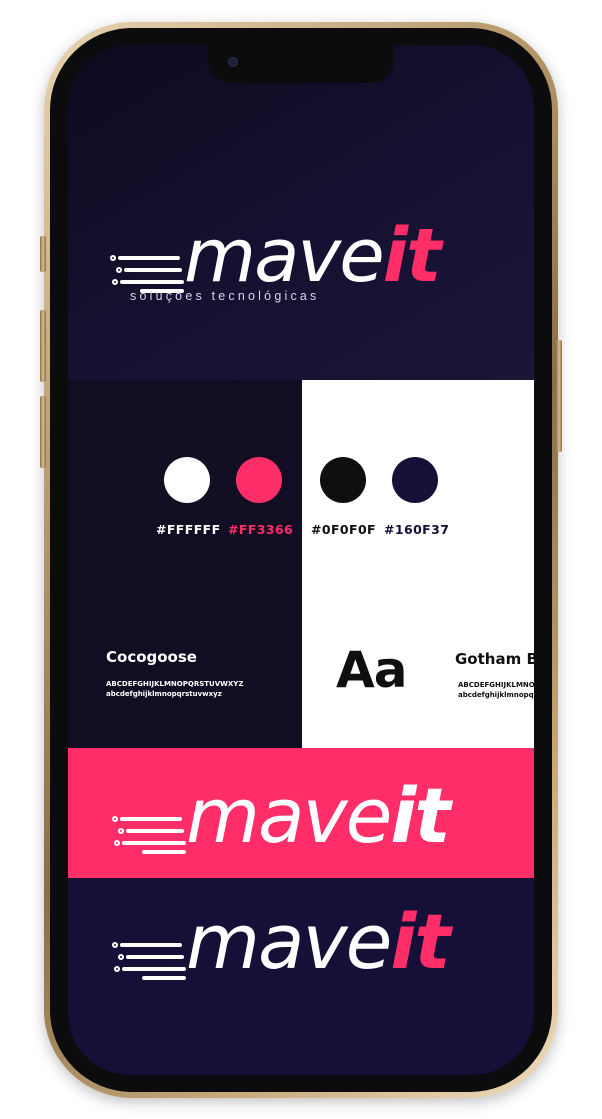  I want to click on mute-switch, so click(43, 254).